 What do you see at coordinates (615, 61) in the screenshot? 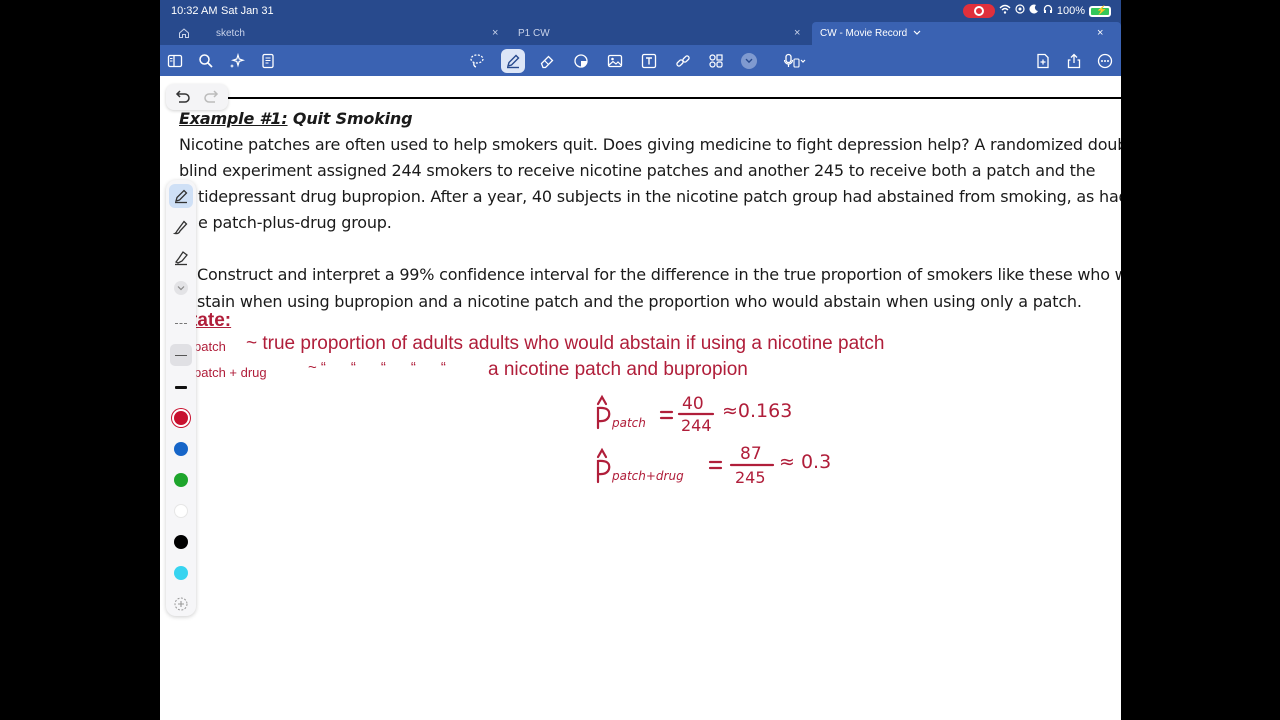
I see `image-icon` at bounding box center [615, 61].